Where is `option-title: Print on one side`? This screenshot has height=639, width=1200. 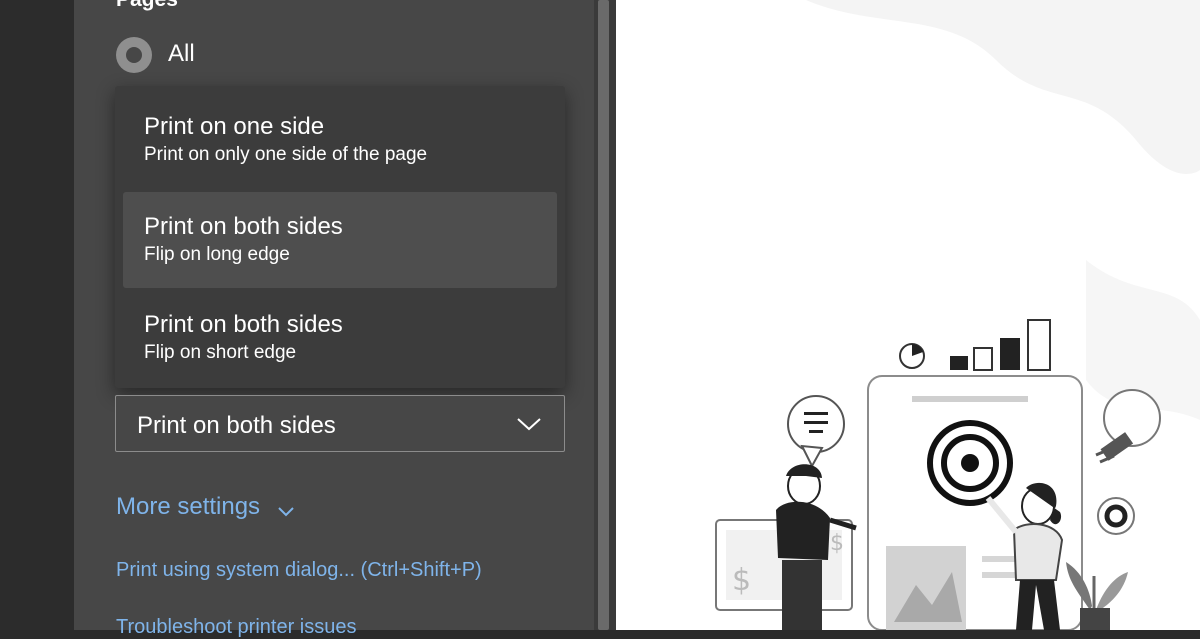 option-title: Print on one side is located at coordinates (234, 126).